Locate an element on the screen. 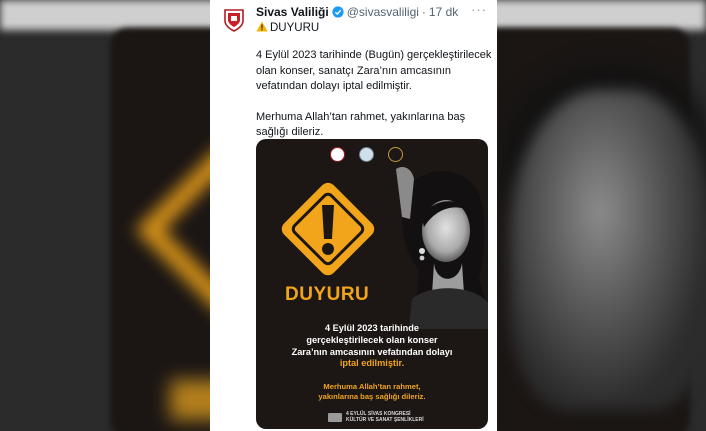 The height and width of the screenshot is (431, 706). governorship-logo-icon is located at coordinates (366, 154).